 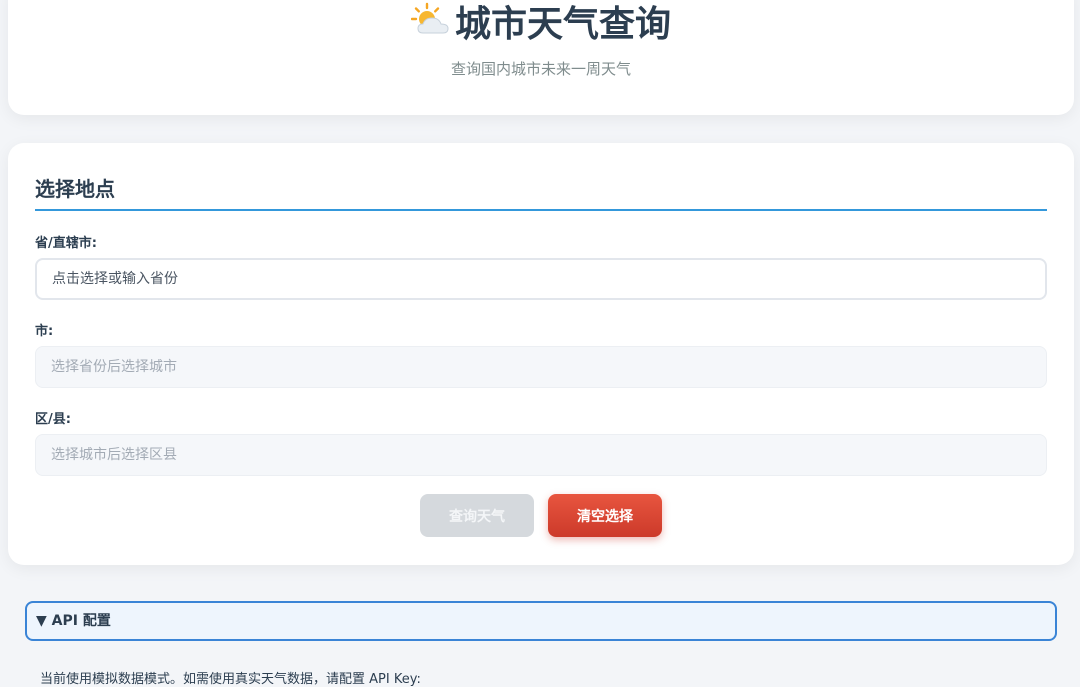 What do you see at coordinates (230, 679) in the screenshot?
I see `api-mode-note: 当前使用模拟数据模式。如需使用真实天气数据，请配置 API Key:` at bounding box center [230, 679].